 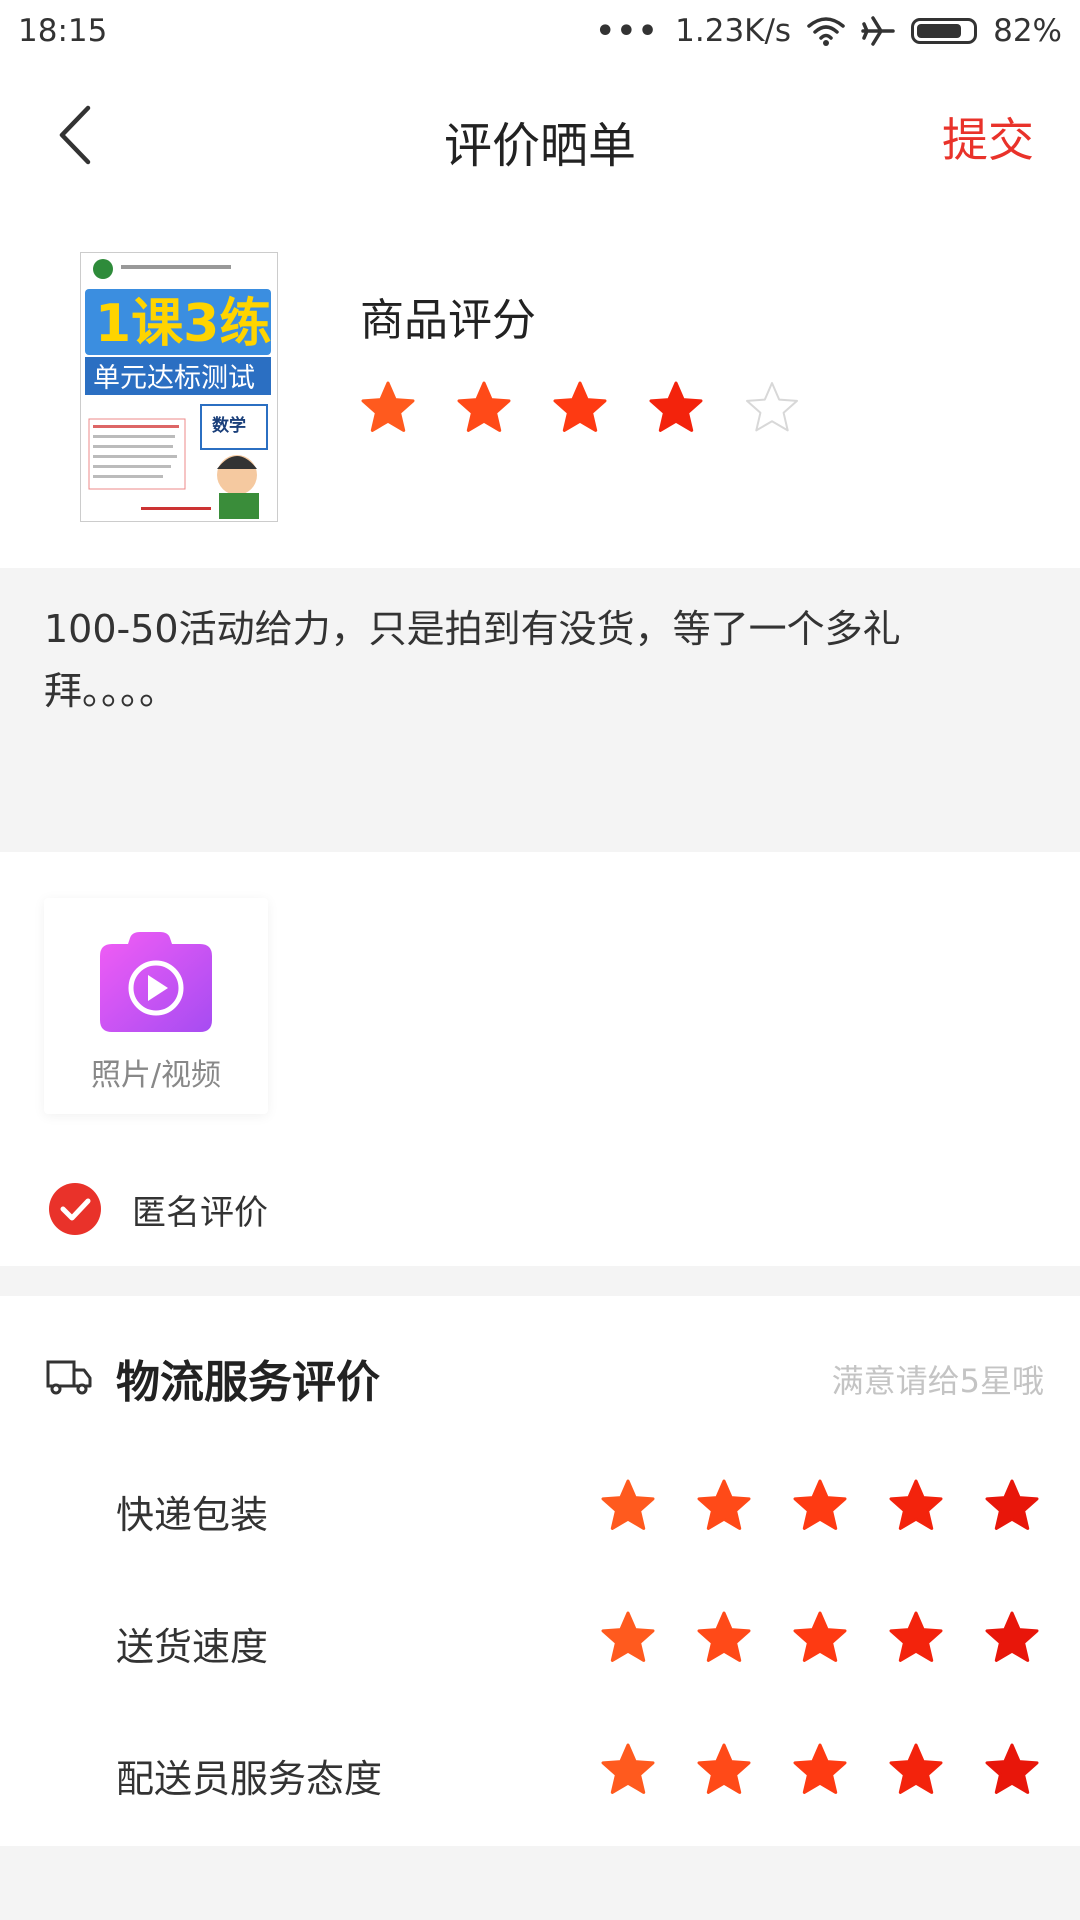 I want to click on packaging-star-rating, so click(x=820, y=1506).